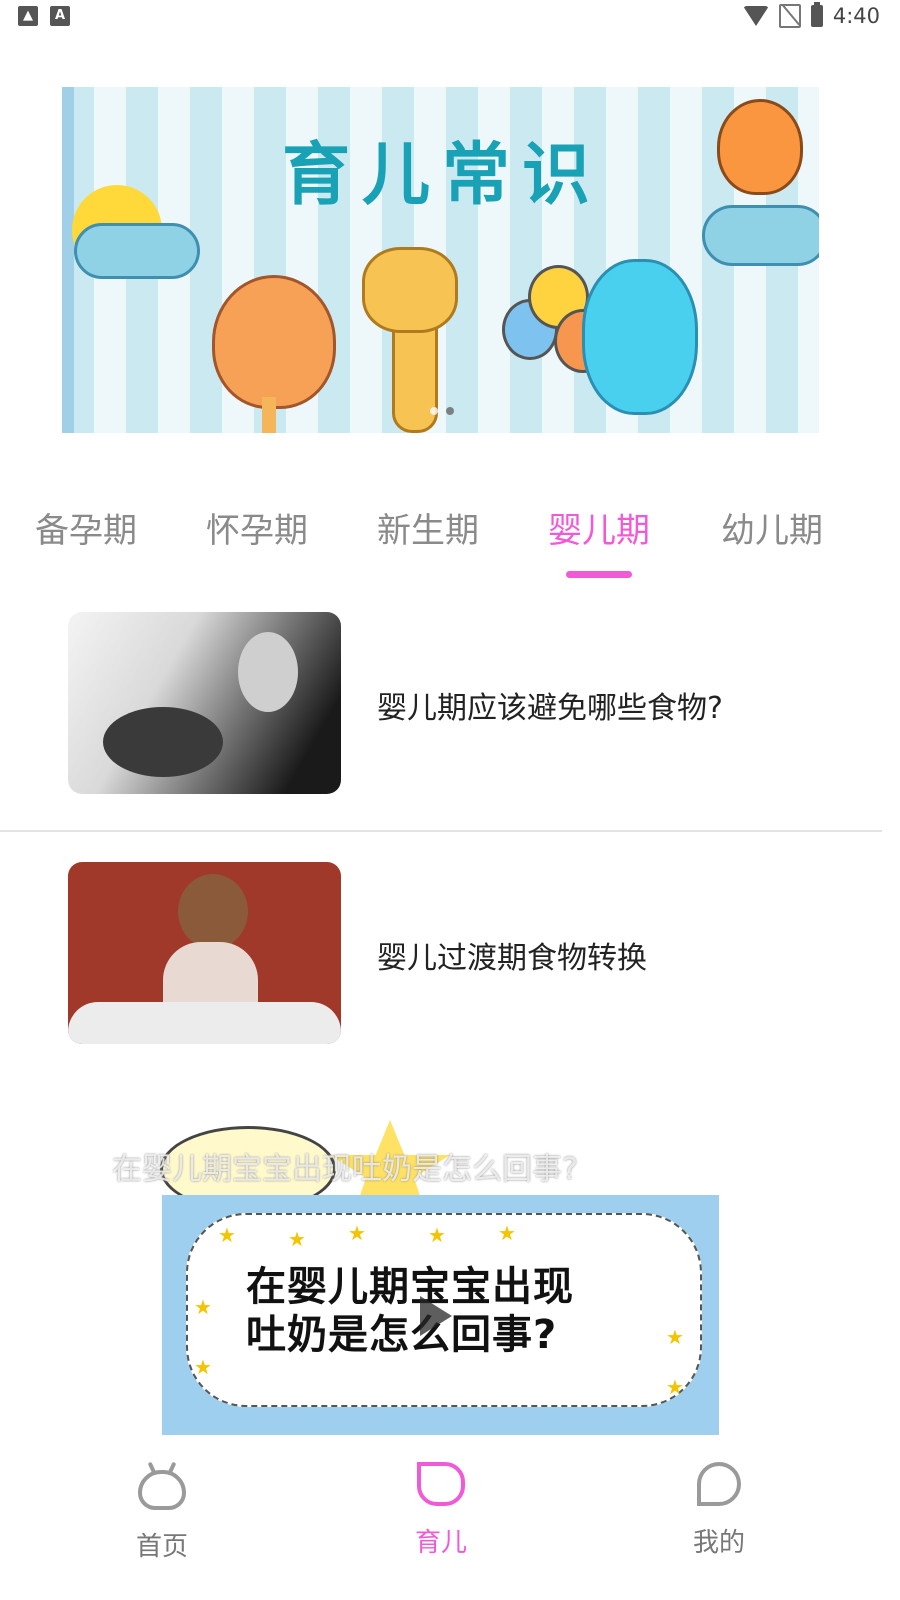 The image size is (900, 1600). What do you see at coordinates (755, 16) in the screenshot?
I see `wifi-icon` at bounding box center [755, 16].